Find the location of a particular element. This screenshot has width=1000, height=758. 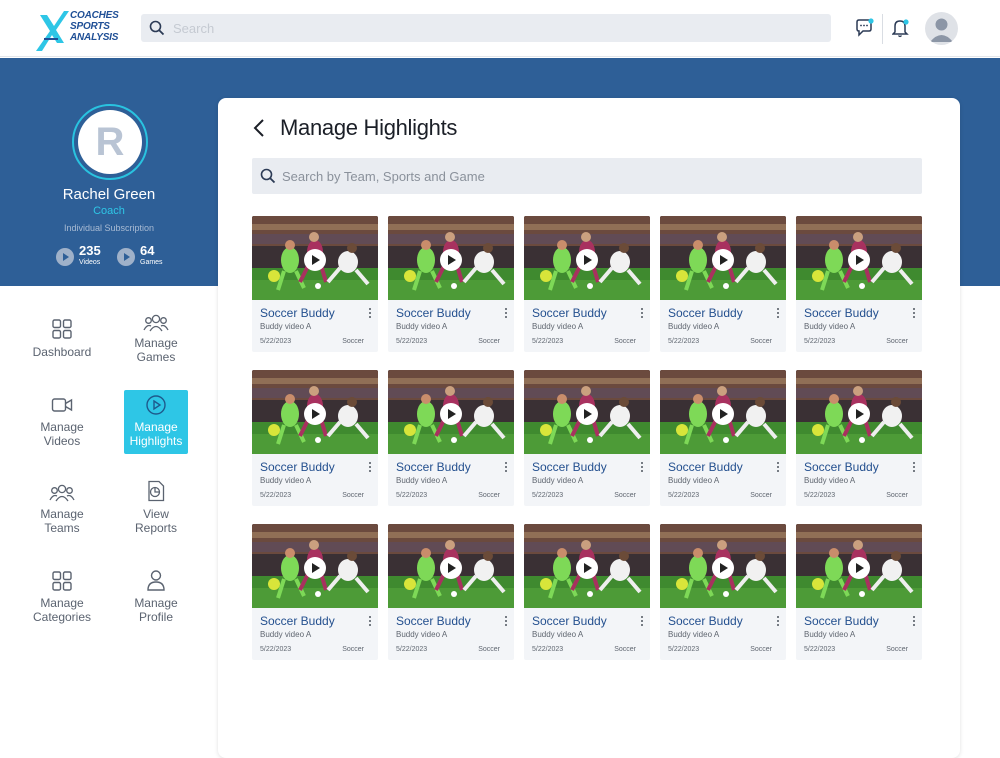

global-search is located at coordinates (486, 28).